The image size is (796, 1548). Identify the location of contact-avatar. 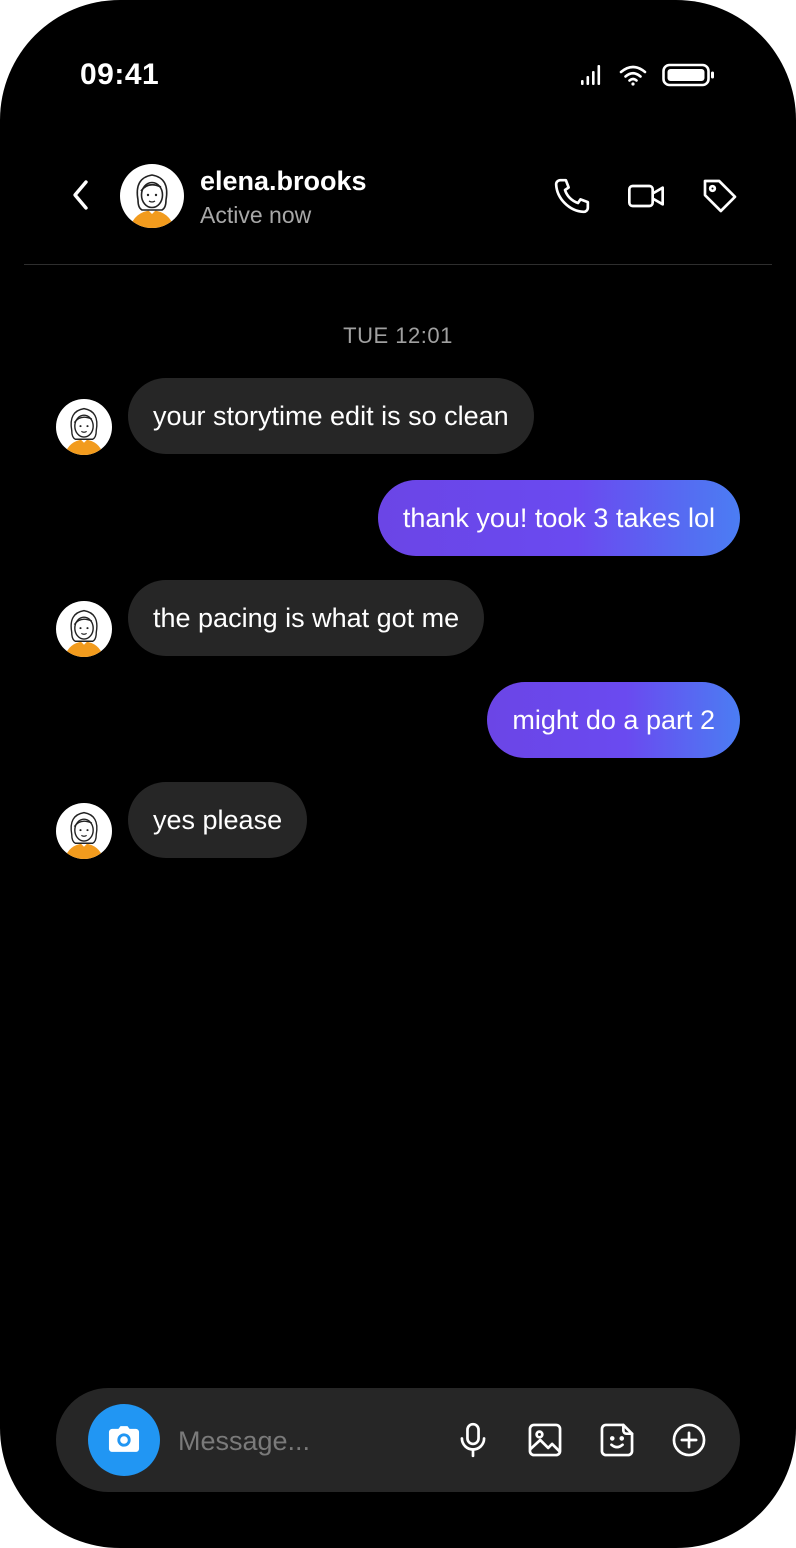
(152, 196).